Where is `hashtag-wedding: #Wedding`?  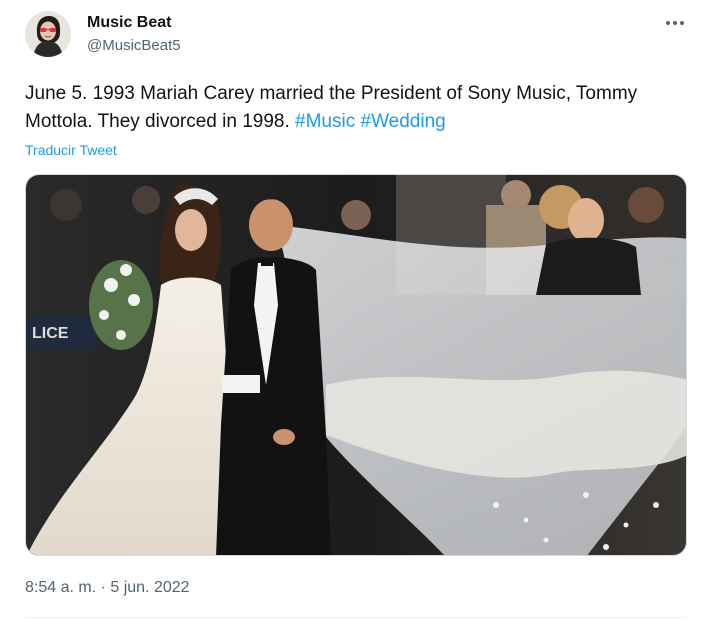
hashtag-wedding: #Wedding is located at coordinates (403, 121).